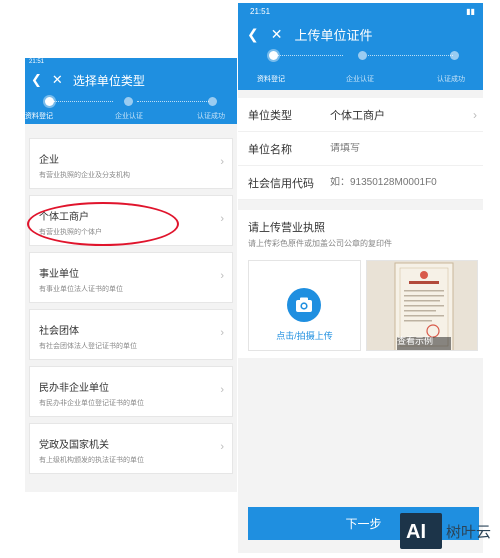  I want to click on unit-type-value: 个体工商户, so click(357, 115).